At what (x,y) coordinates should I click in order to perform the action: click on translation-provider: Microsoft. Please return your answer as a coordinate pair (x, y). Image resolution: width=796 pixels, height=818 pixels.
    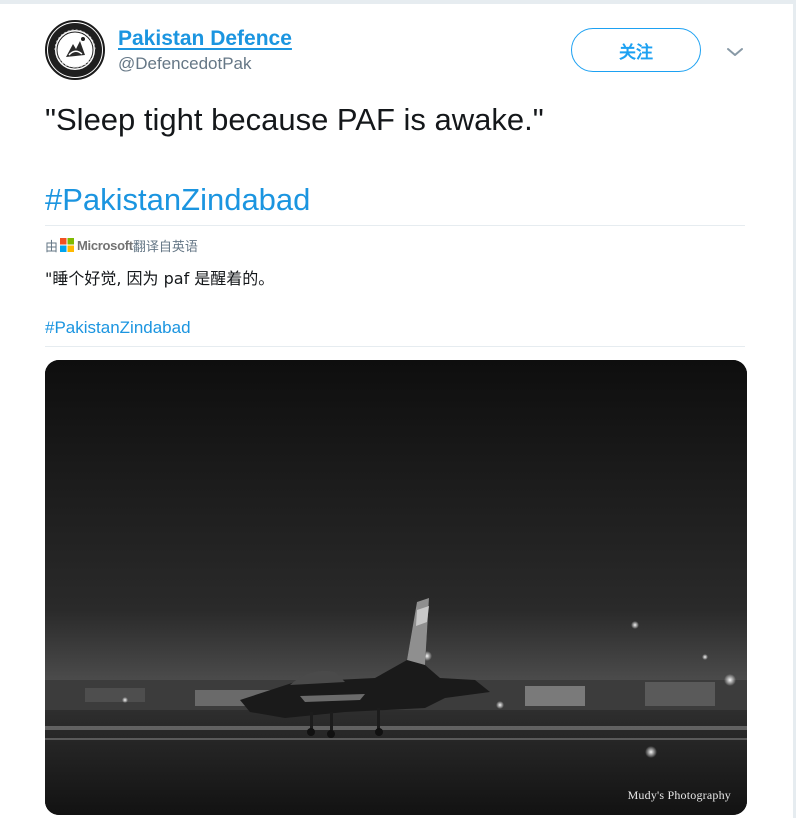
    Looking at the image, I should click on (105, 245).